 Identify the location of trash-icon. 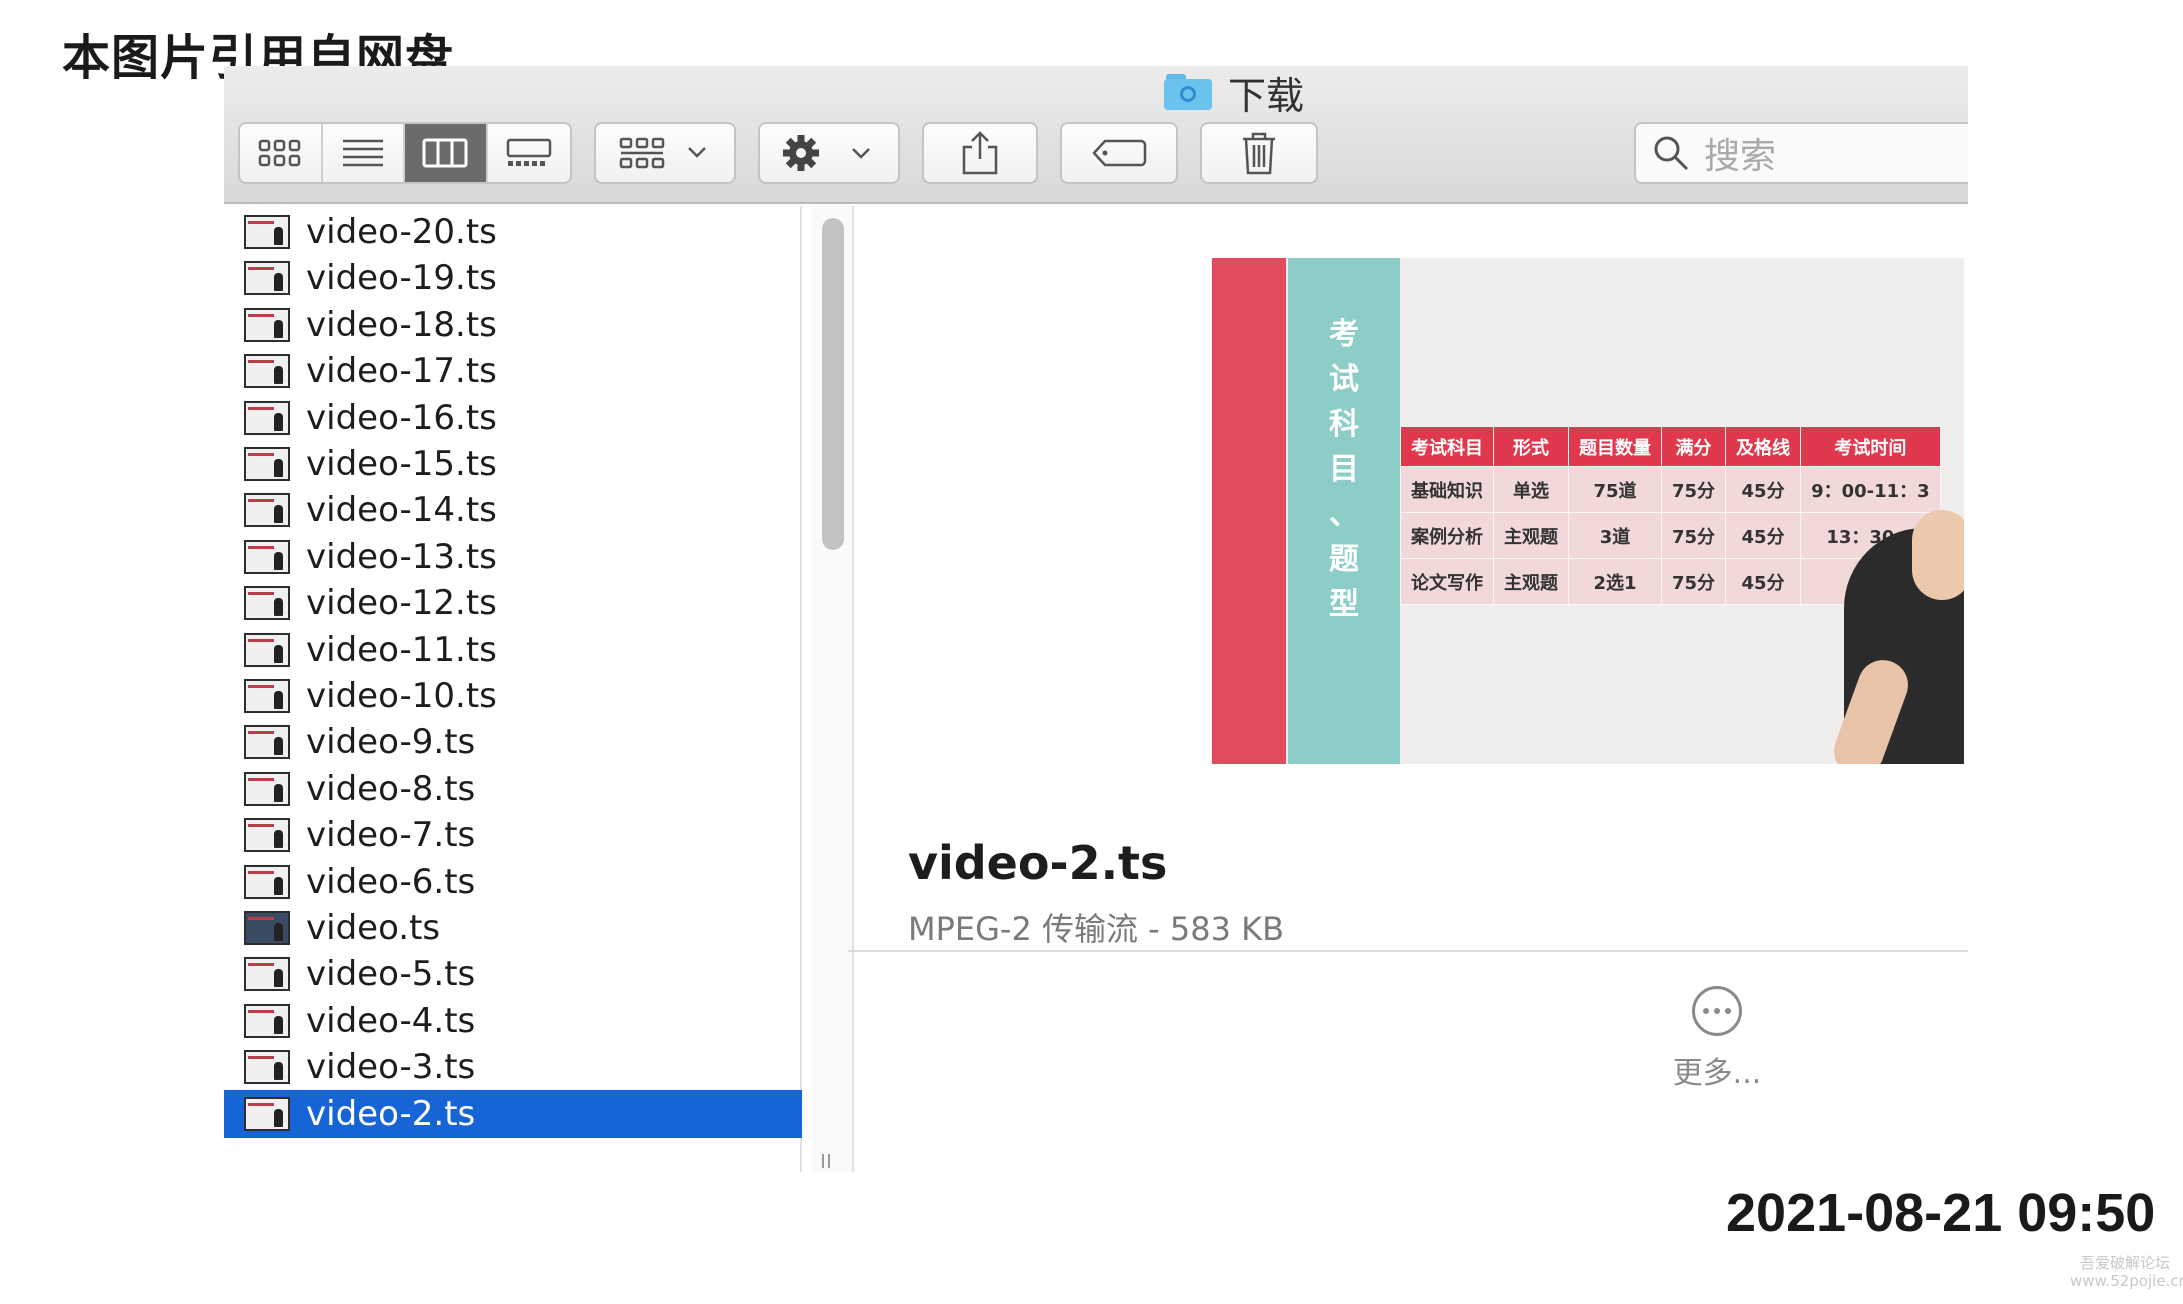
(1259, 153).